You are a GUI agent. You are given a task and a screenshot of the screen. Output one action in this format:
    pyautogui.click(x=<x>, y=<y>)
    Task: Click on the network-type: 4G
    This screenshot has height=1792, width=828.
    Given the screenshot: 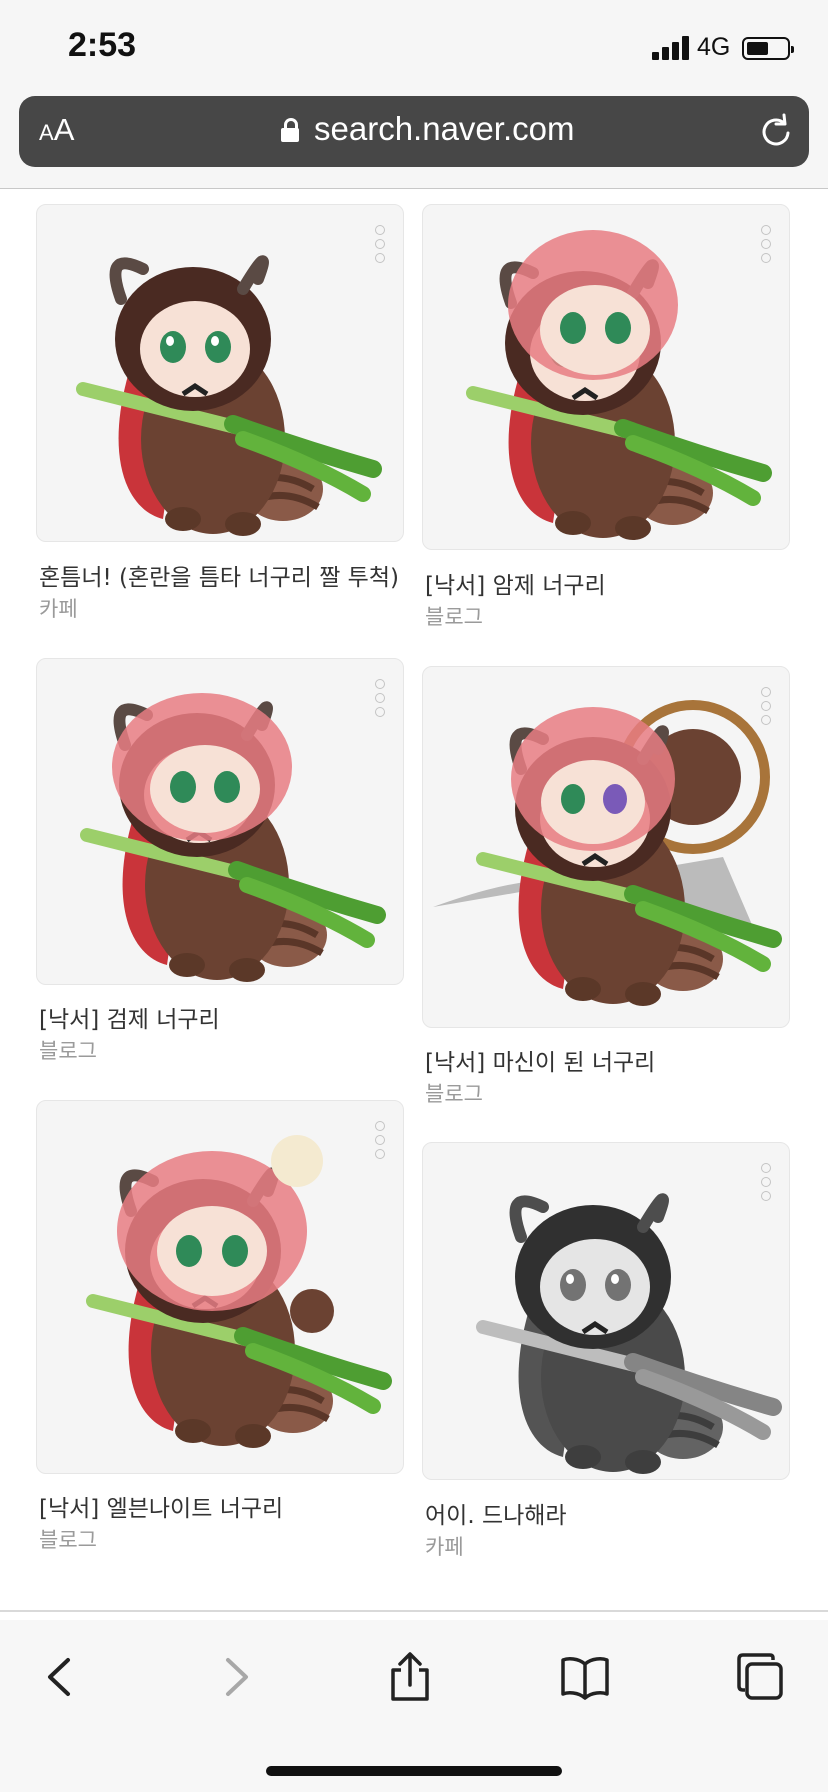 What is the action you would take?
    pyautogui.click(x=714, y=47)
    